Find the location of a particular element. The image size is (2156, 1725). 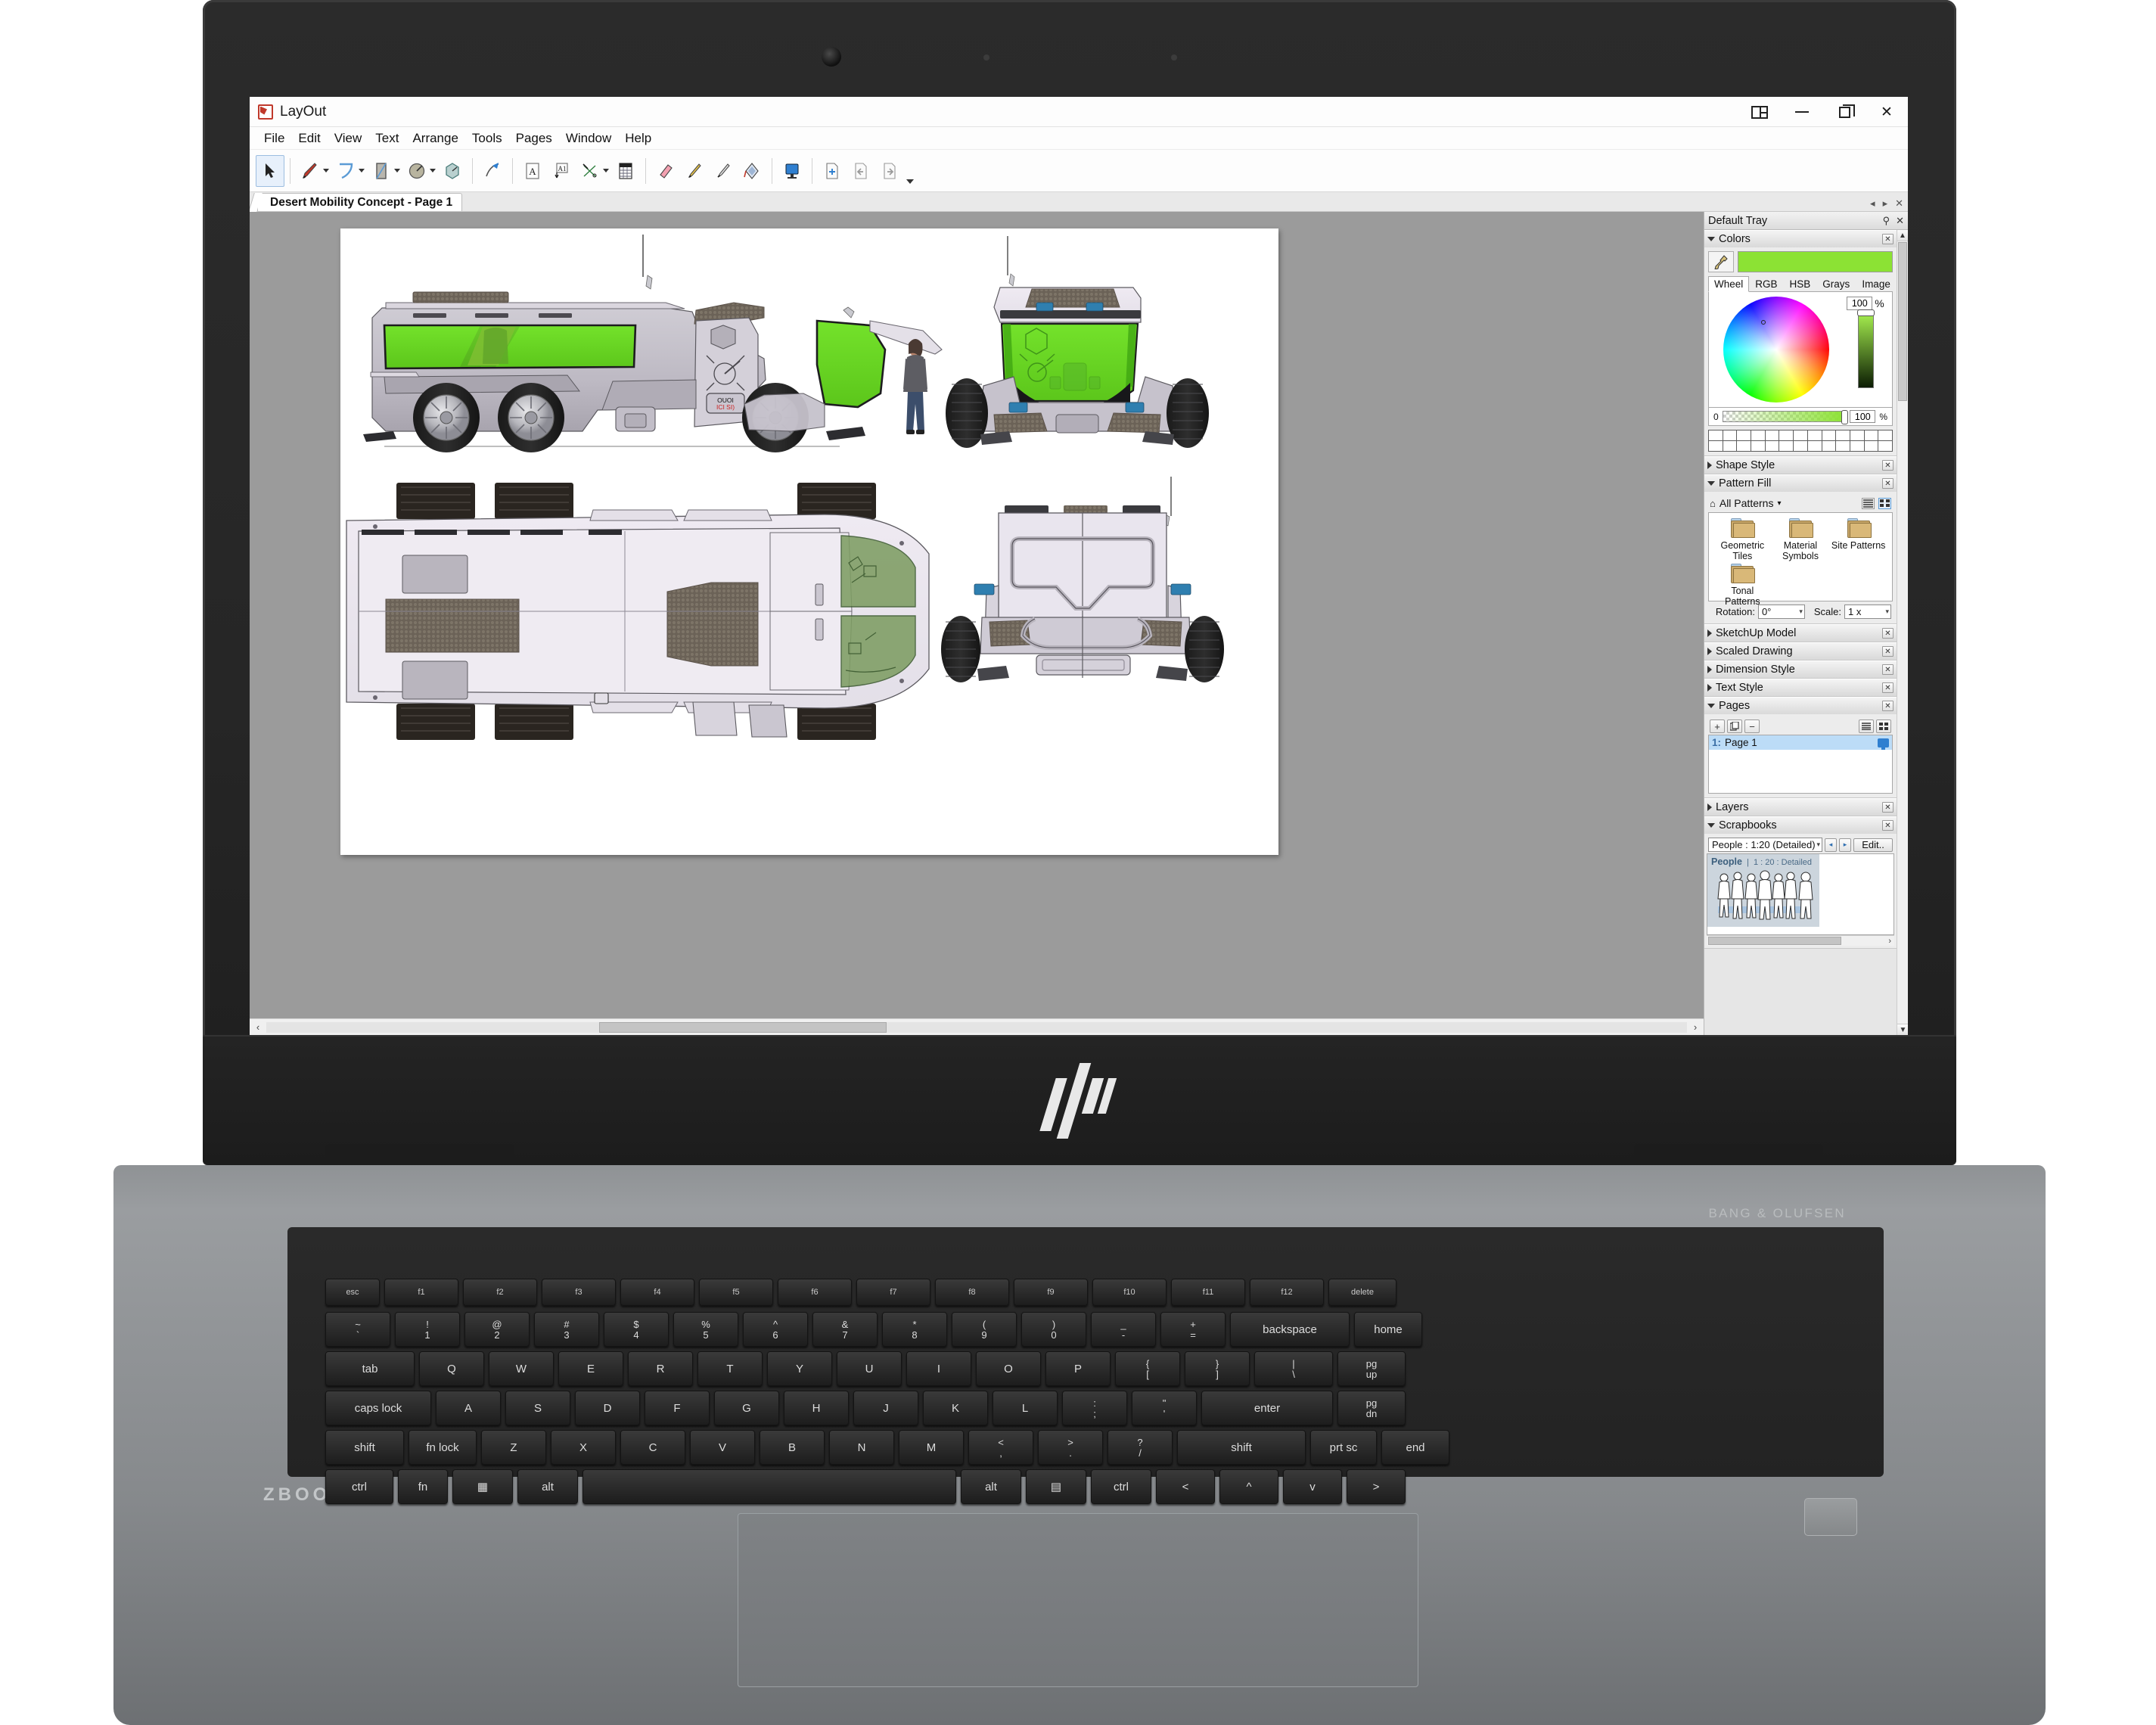

key-: <, is located at coordinates (1001, 1447).